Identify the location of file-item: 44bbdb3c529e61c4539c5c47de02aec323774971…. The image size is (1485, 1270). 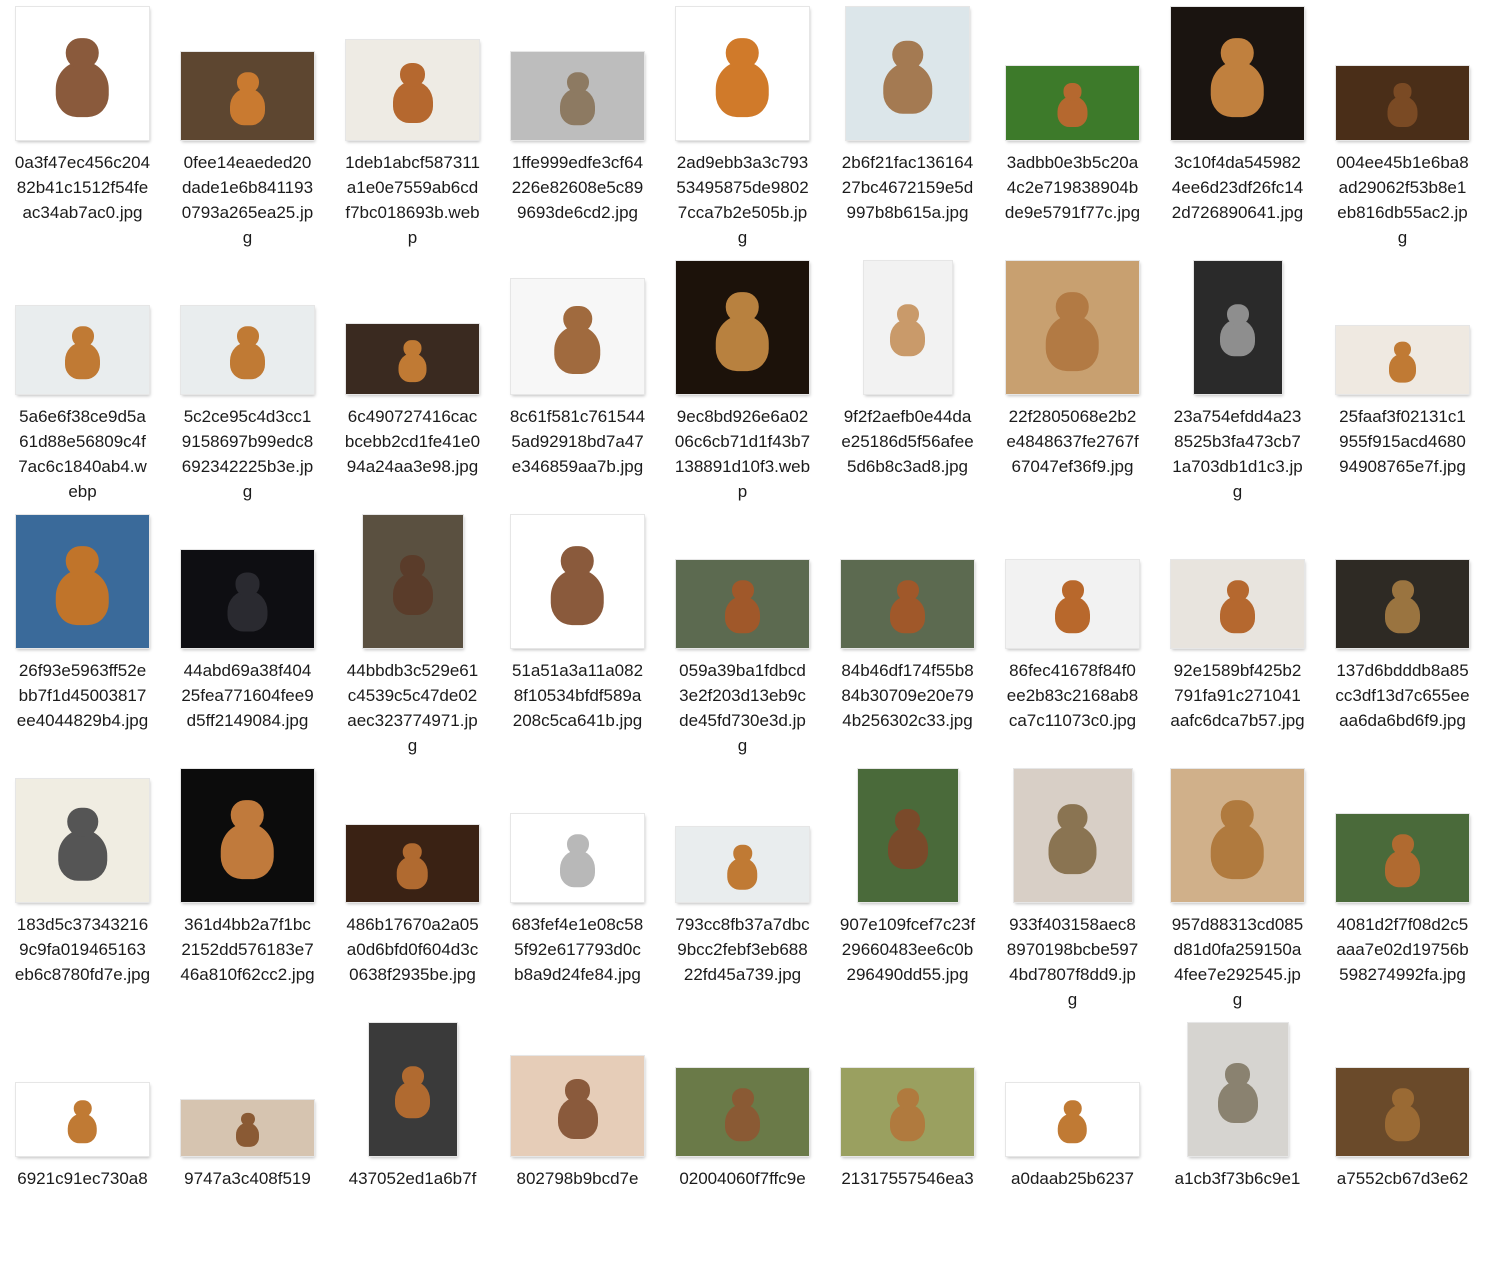
(412, 635).